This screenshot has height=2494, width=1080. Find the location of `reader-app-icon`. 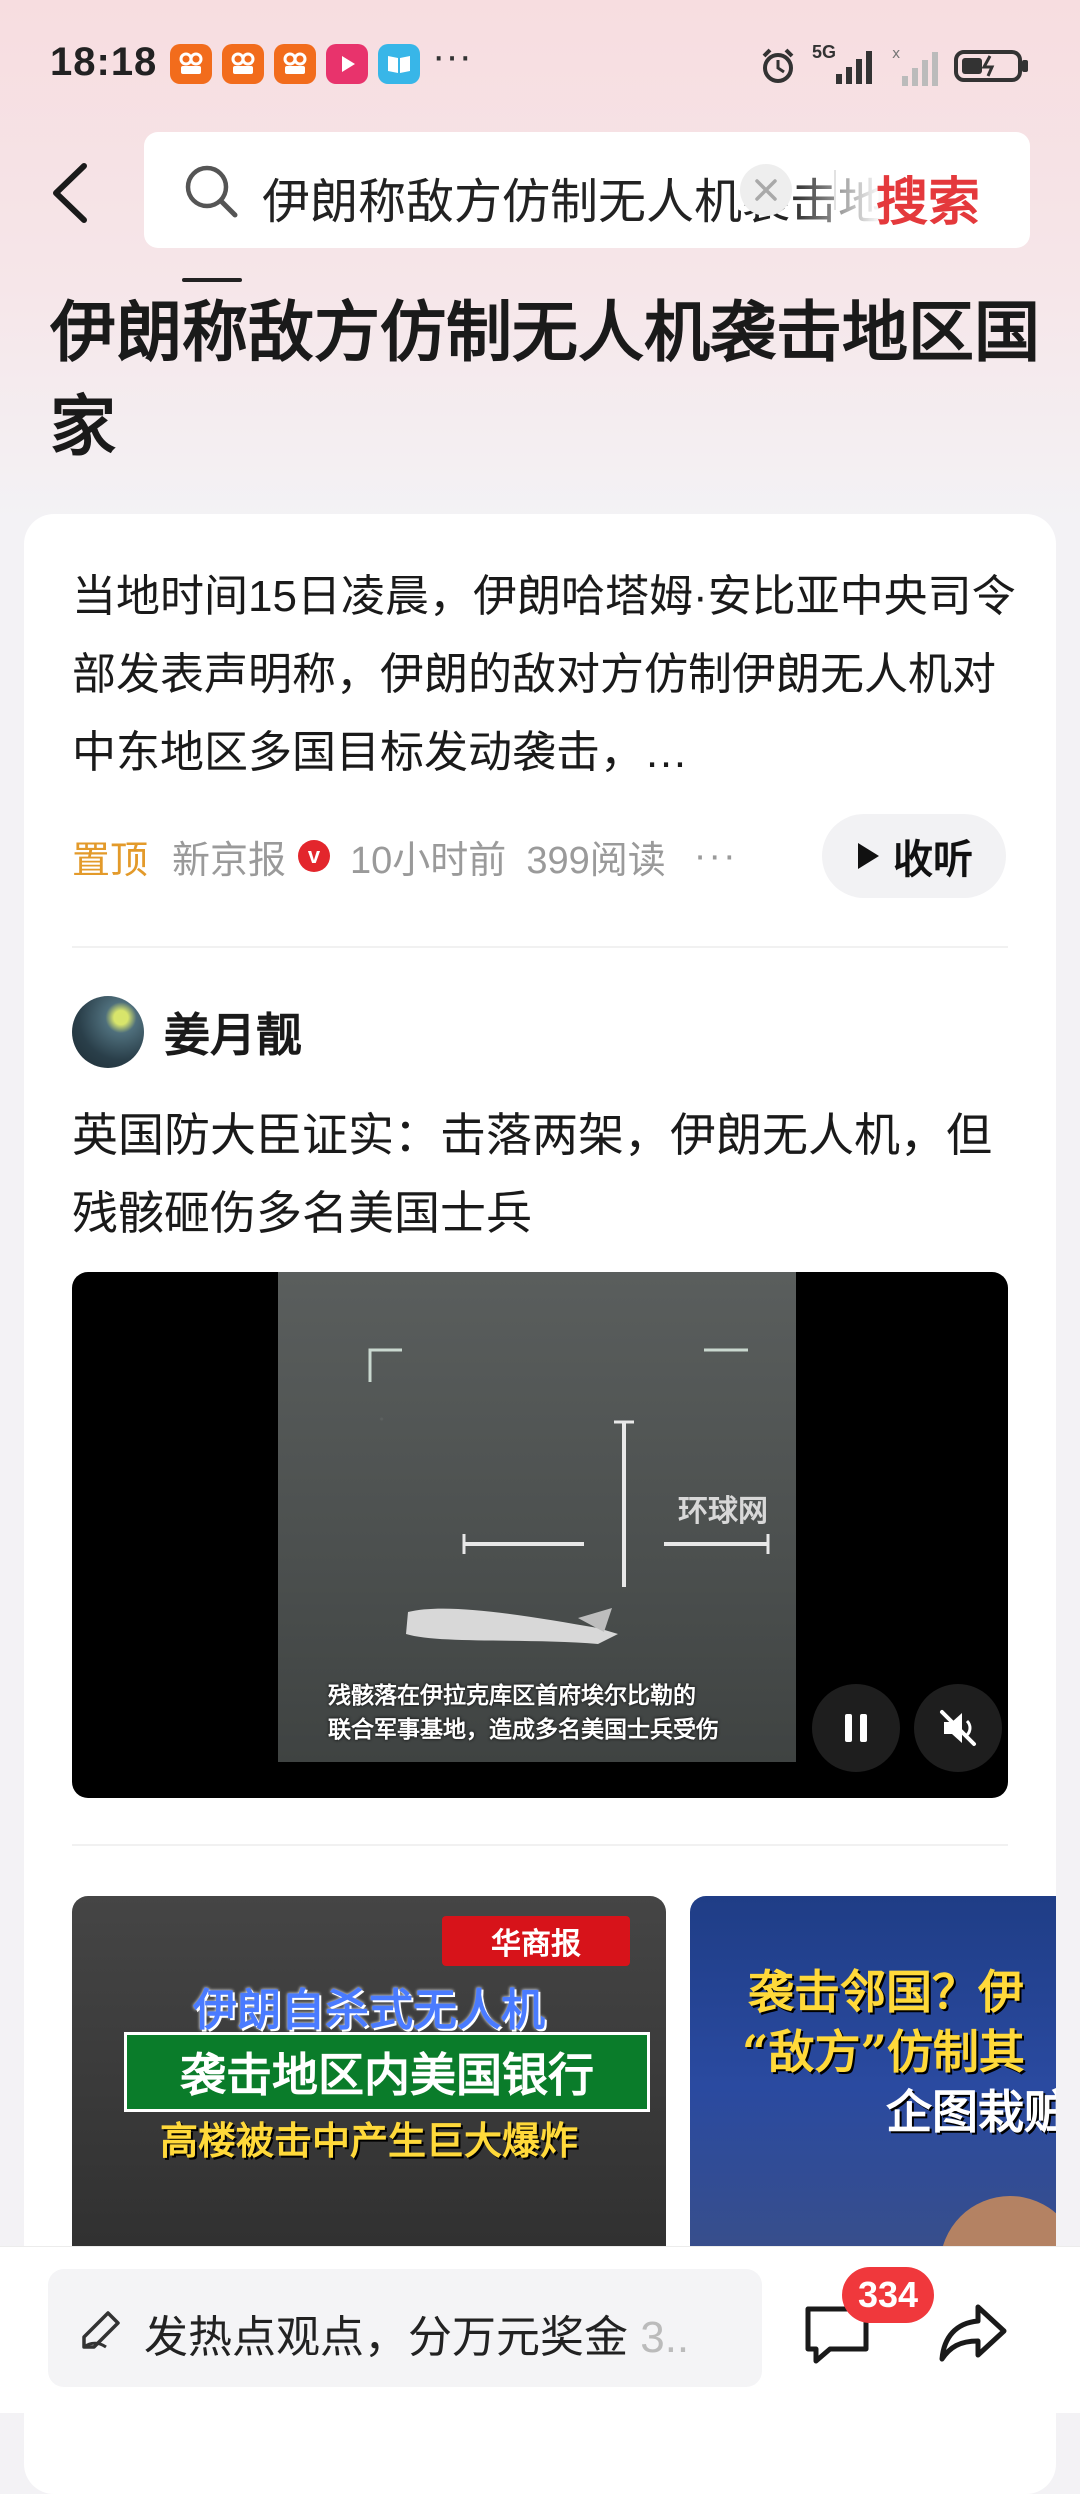

reader-app-icon is located at coordinates (399, 64).